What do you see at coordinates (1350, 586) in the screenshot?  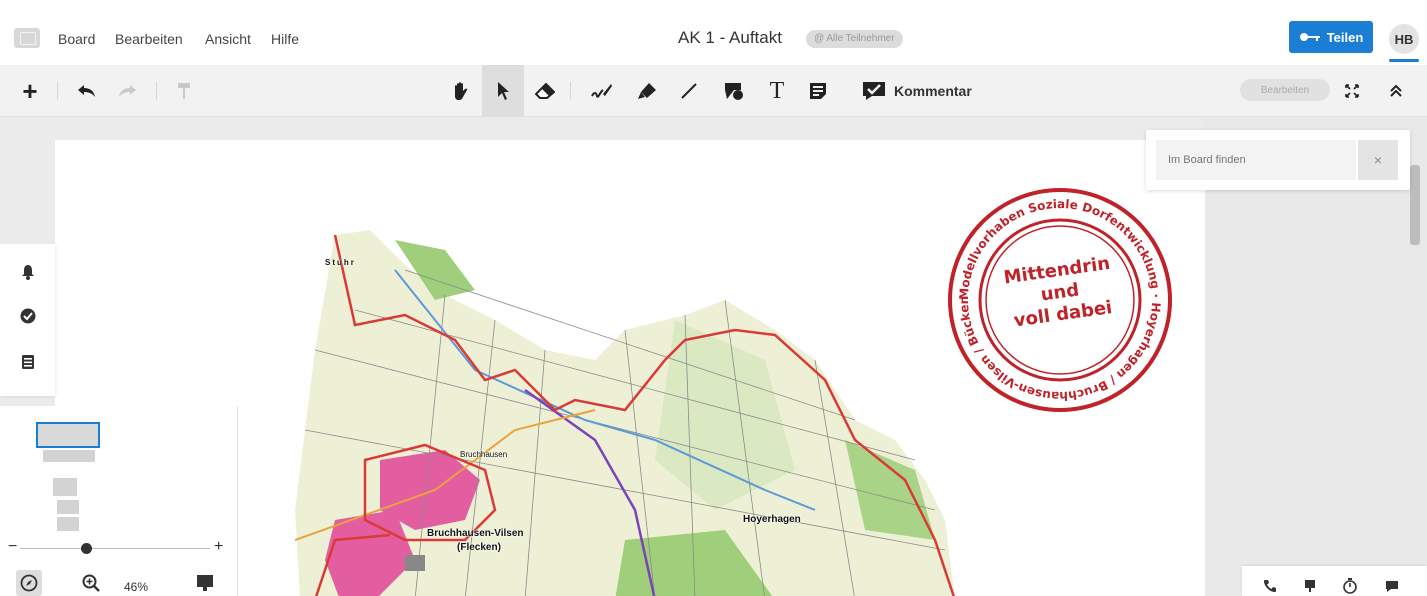 I see `timer-icon` at bounding box center [1350, 586].